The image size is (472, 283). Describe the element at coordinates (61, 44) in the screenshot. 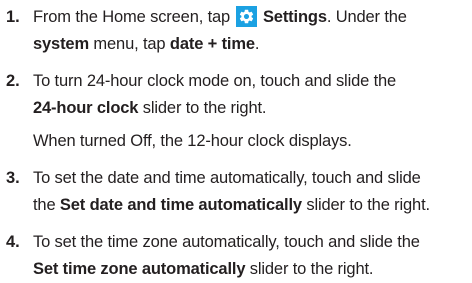

I see `menu-name: system` at that location.